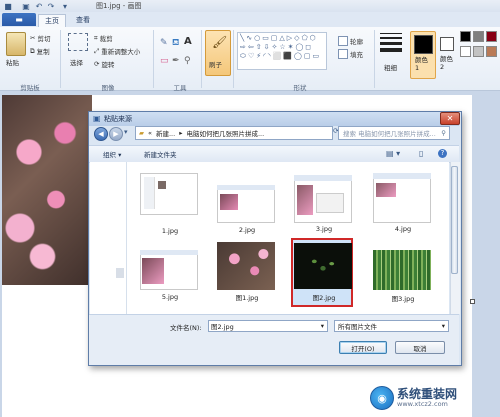 This screenshot has height=417, width=500. Describe the element at coordinates (423, 44) in the screenshot. I see `color1-swatch` at that location.